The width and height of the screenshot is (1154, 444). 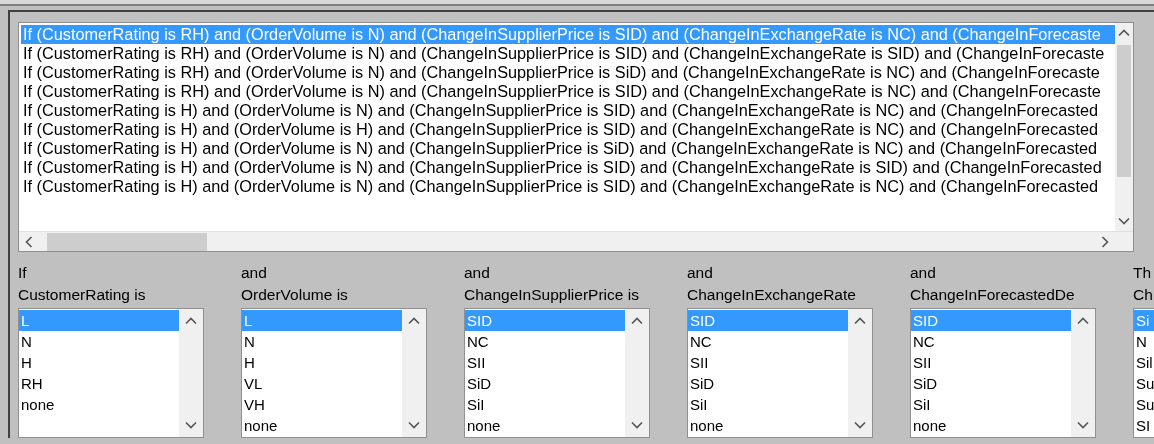 What do you see at coordinates (568, 72) in the screenshot?
I see `rule-item: If (CustomerRating is RH) and (OrderVolume is N) and (ChangeInSupplierPrice is SiD) and (ChangeInExchangeRate is NC) and (ChangeInForecaste` at bounding box center [568, 72].